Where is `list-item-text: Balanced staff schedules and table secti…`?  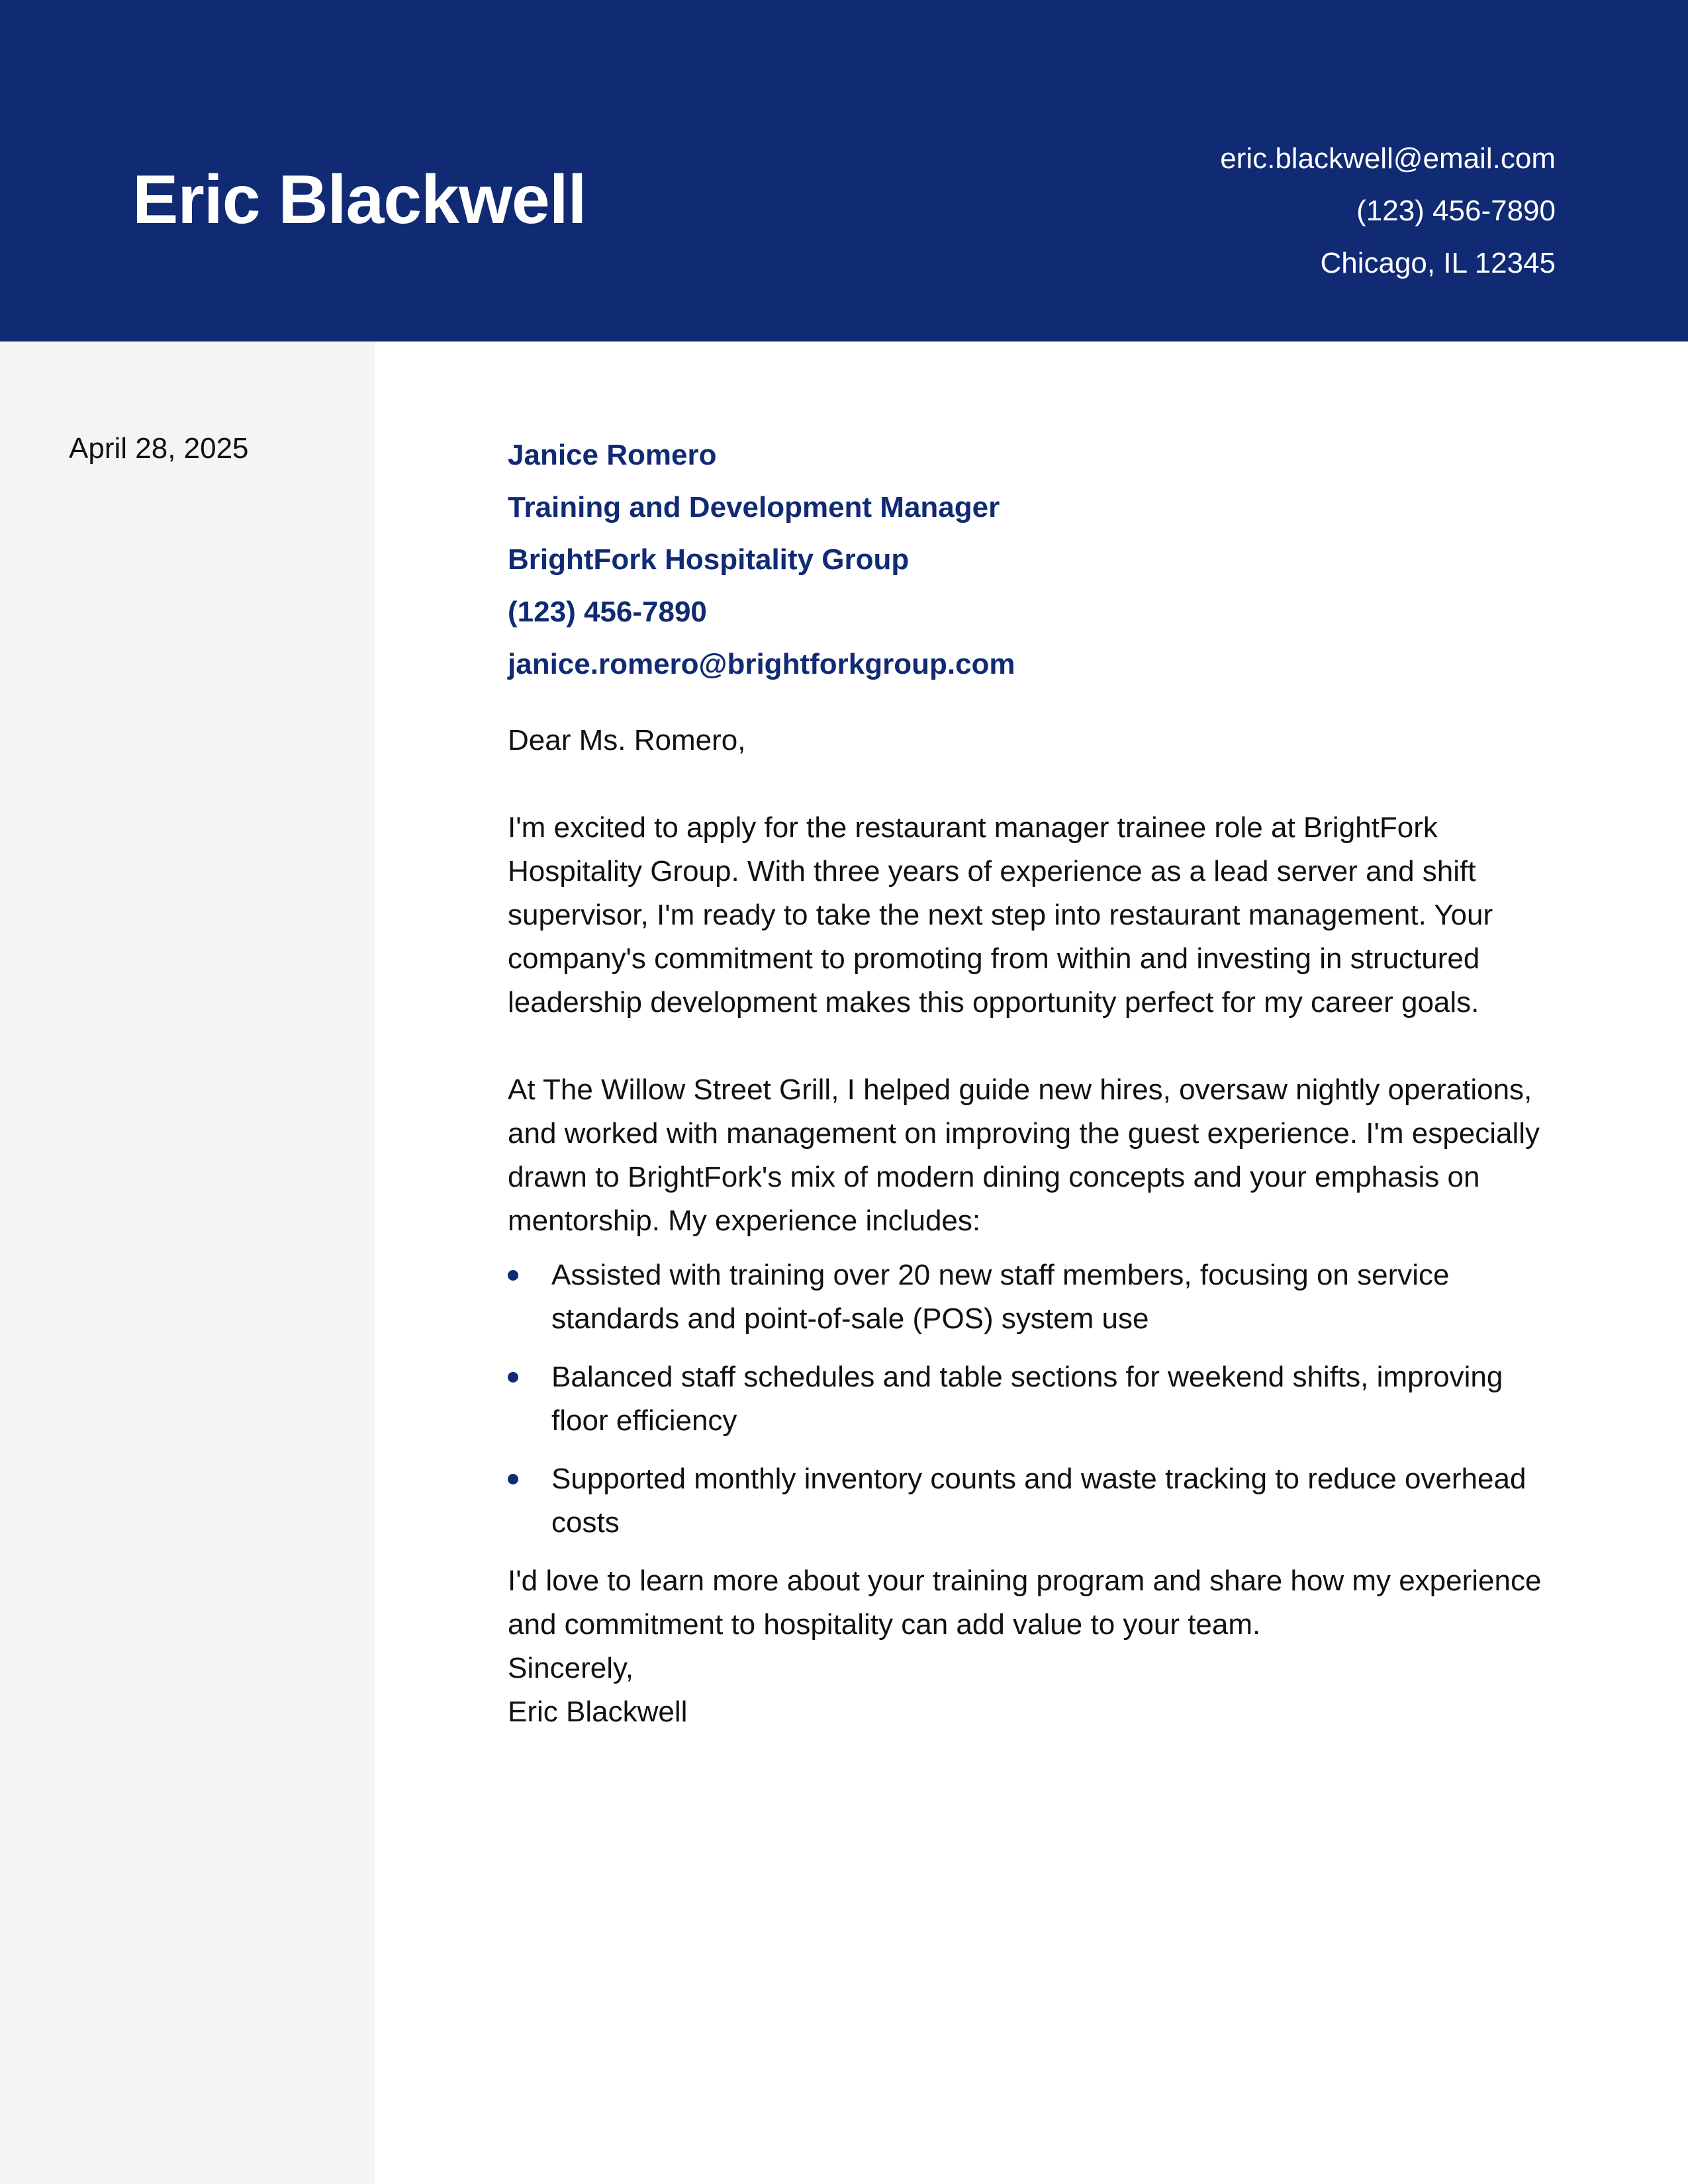
list-item-text: Balanced staff schedules and table secti… is located at coordinates (1027, 1399).